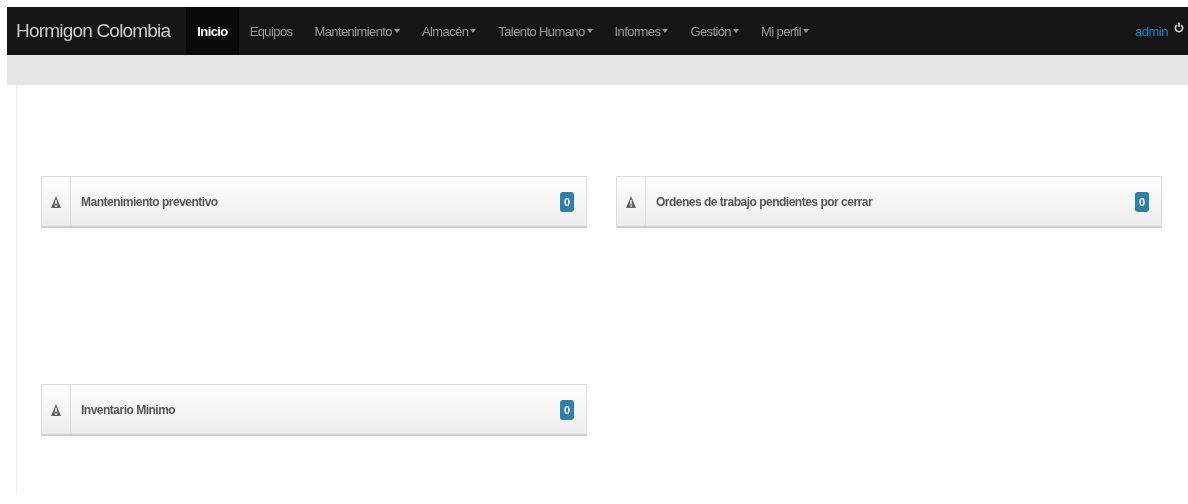  I want to click on widget-title: Inventario Minimo, so click(128, 409).